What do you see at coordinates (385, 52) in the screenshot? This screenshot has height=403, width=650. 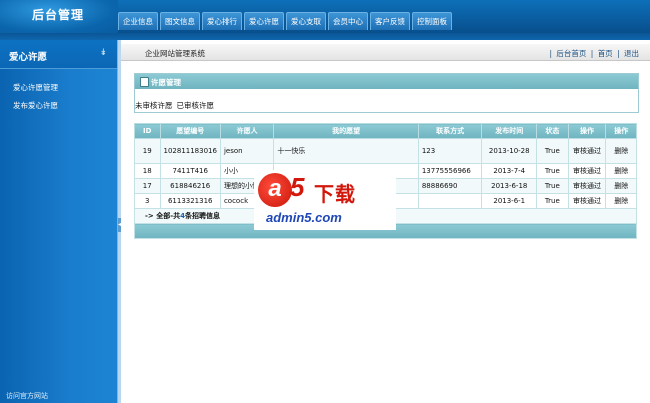 I see `breadcrumb: 企业网站管理系统 | 后台首页 | 首页 | 退出` at bounding box center [385, 52].